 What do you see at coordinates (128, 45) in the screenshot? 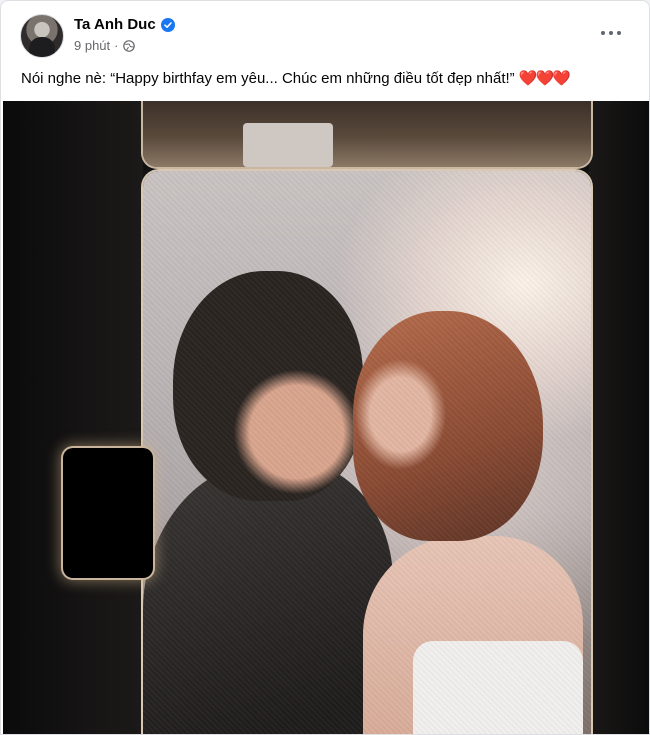
I see `globe-icon` at bounding box center [128, 45].